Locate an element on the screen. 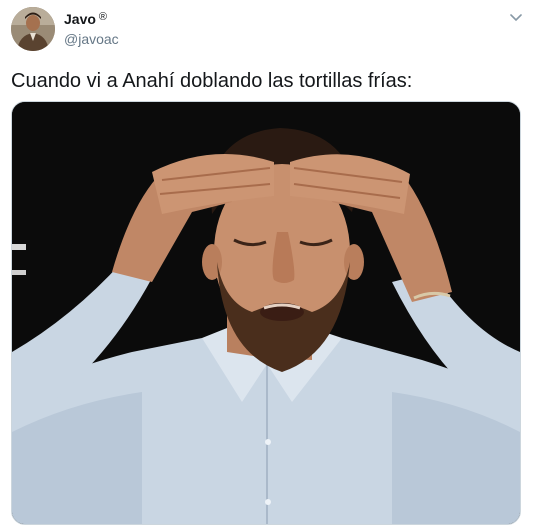  chevron-down-icon is located at coordinates (516, 18).